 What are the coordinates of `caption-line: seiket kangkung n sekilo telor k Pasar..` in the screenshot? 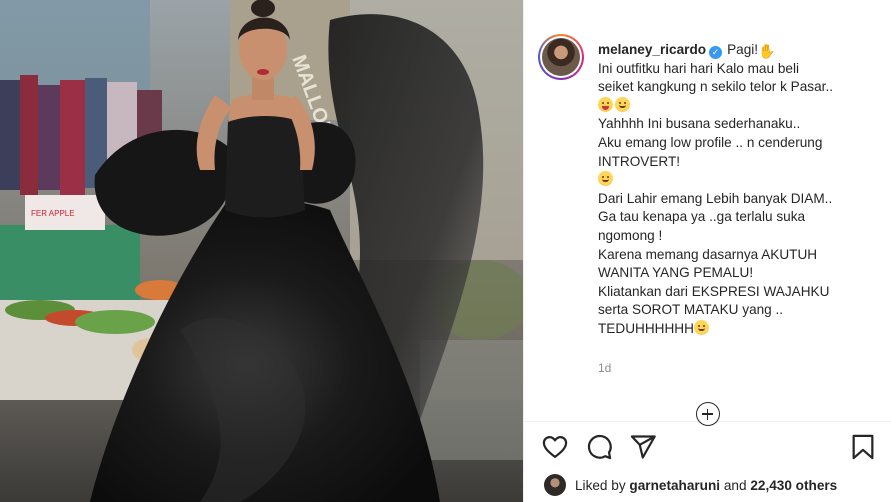 It's located at (715, 87).